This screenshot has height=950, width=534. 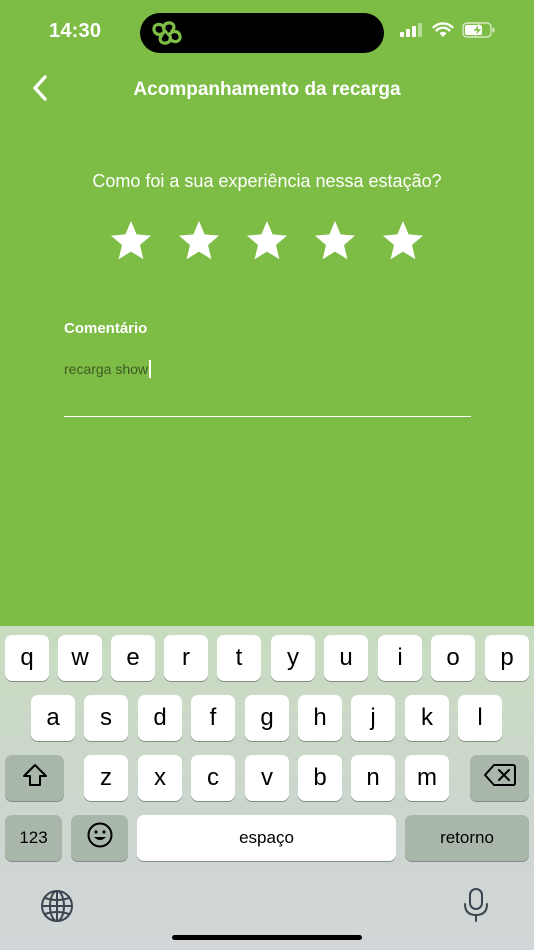 I want to click on dynamic-island, so click(x=262, y=33).